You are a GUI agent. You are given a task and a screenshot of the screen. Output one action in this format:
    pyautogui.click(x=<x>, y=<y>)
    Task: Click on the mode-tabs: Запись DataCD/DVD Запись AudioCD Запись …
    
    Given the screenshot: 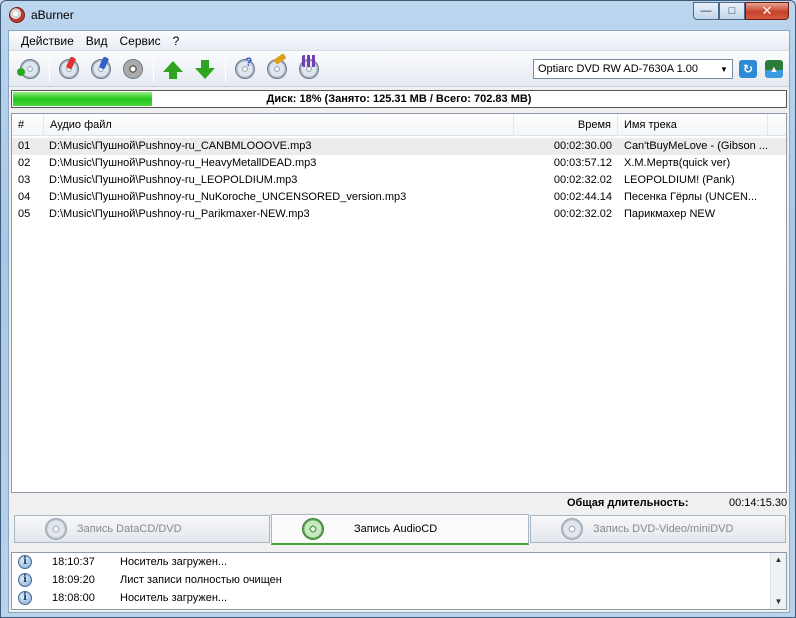 What is the action you would take?
    pyautogui.click(x=400, y=529)
    